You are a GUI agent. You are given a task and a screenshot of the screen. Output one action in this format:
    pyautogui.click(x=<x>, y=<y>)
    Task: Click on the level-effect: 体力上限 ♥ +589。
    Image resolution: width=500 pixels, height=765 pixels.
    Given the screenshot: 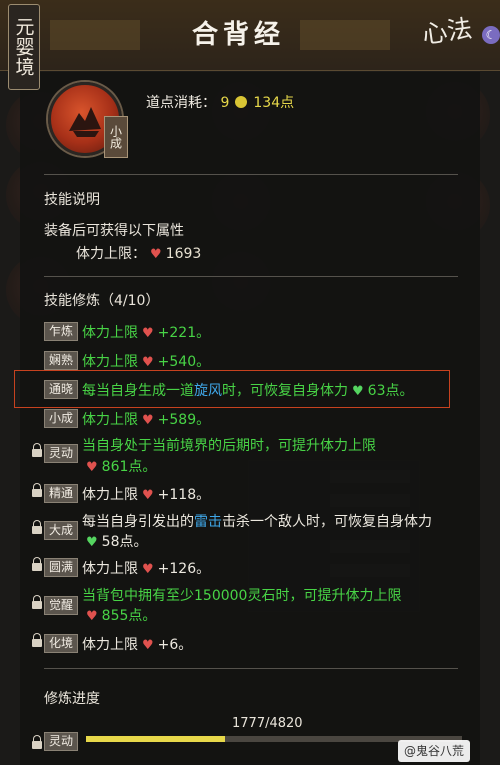 What is the action you would take?
    pyautogui.click(x=146, y=419)
    